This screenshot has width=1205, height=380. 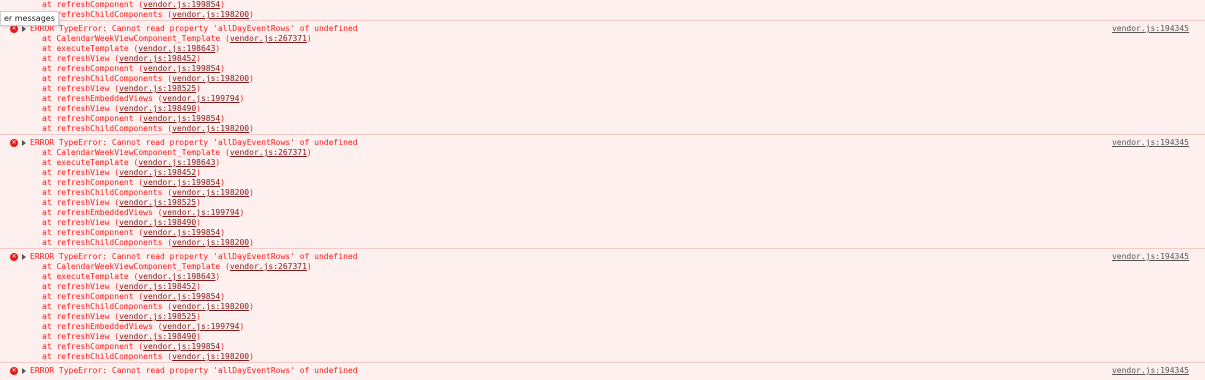 I want to click on filter-messages-tooltip: er messages, so click(x=29, y=18).